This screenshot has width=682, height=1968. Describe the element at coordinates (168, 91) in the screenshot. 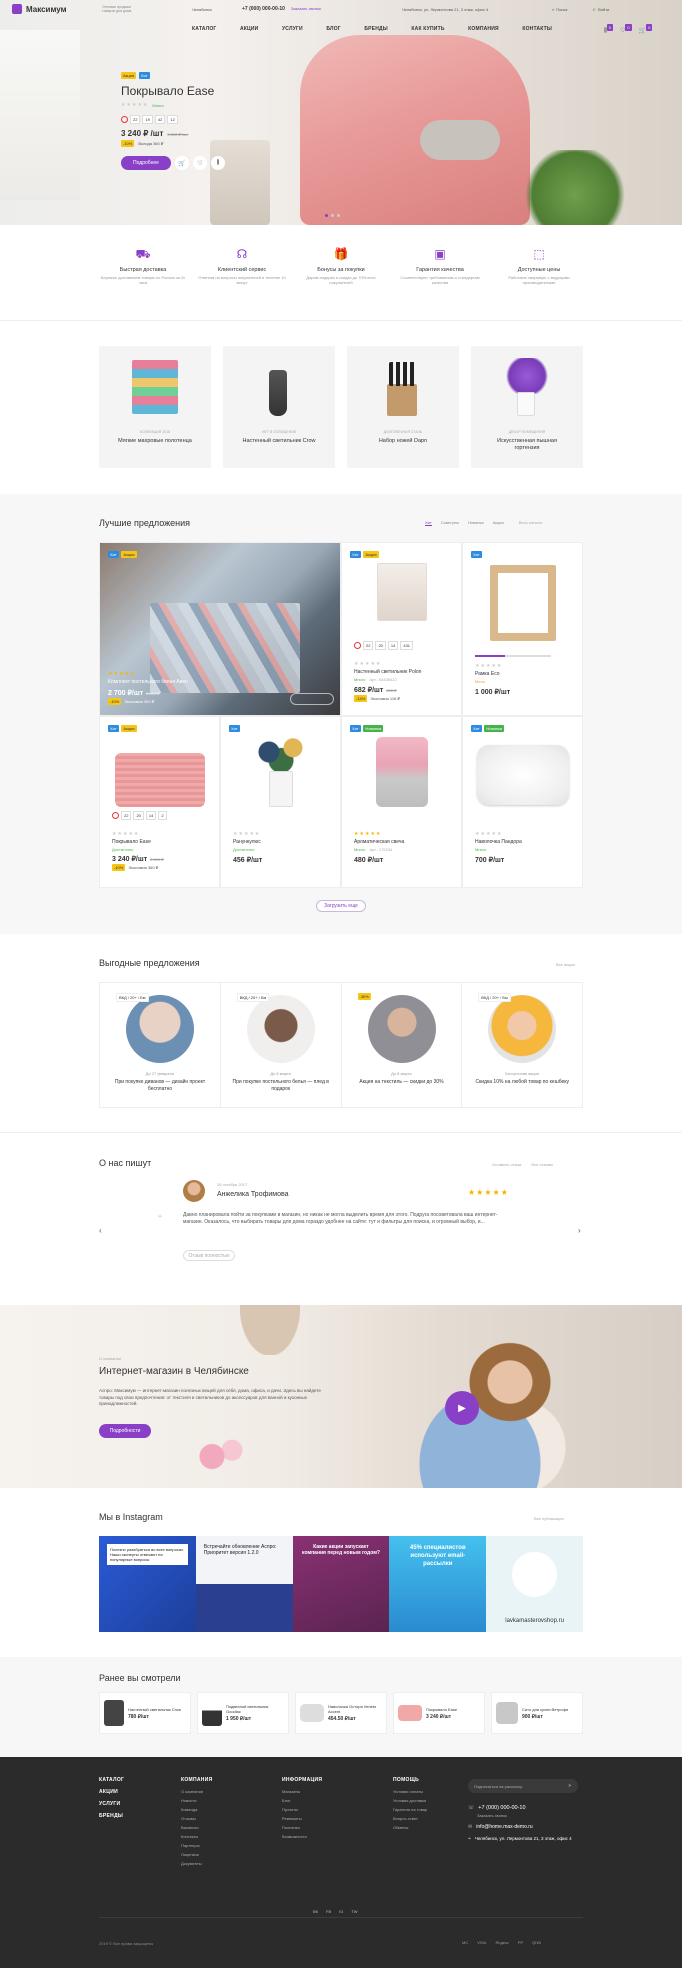

I see `hero-title: Покрывало Ease` at that location.